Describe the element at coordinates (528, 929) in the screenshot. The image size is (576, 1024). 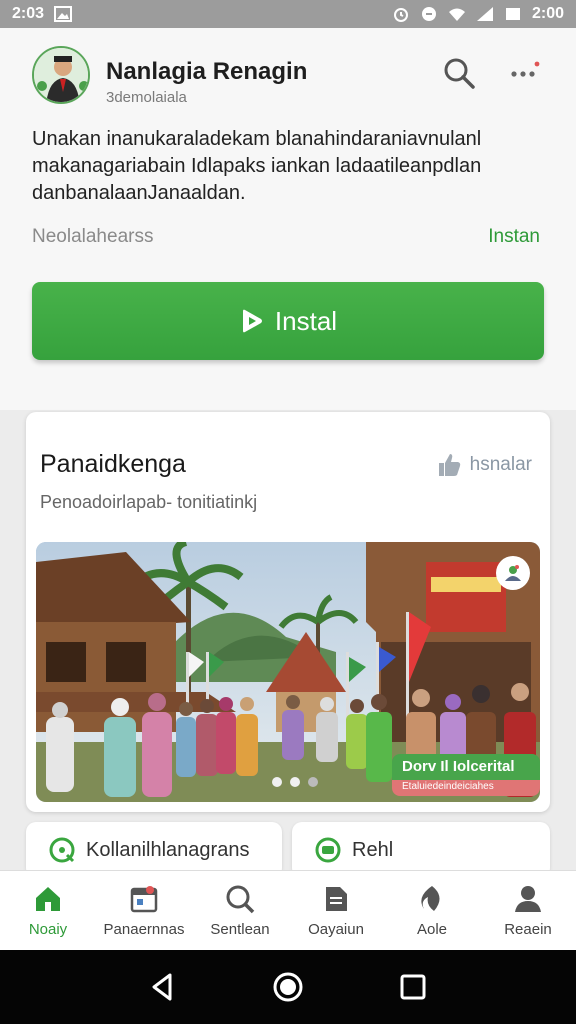
I see `nav-item-label: Reaein` at that location.